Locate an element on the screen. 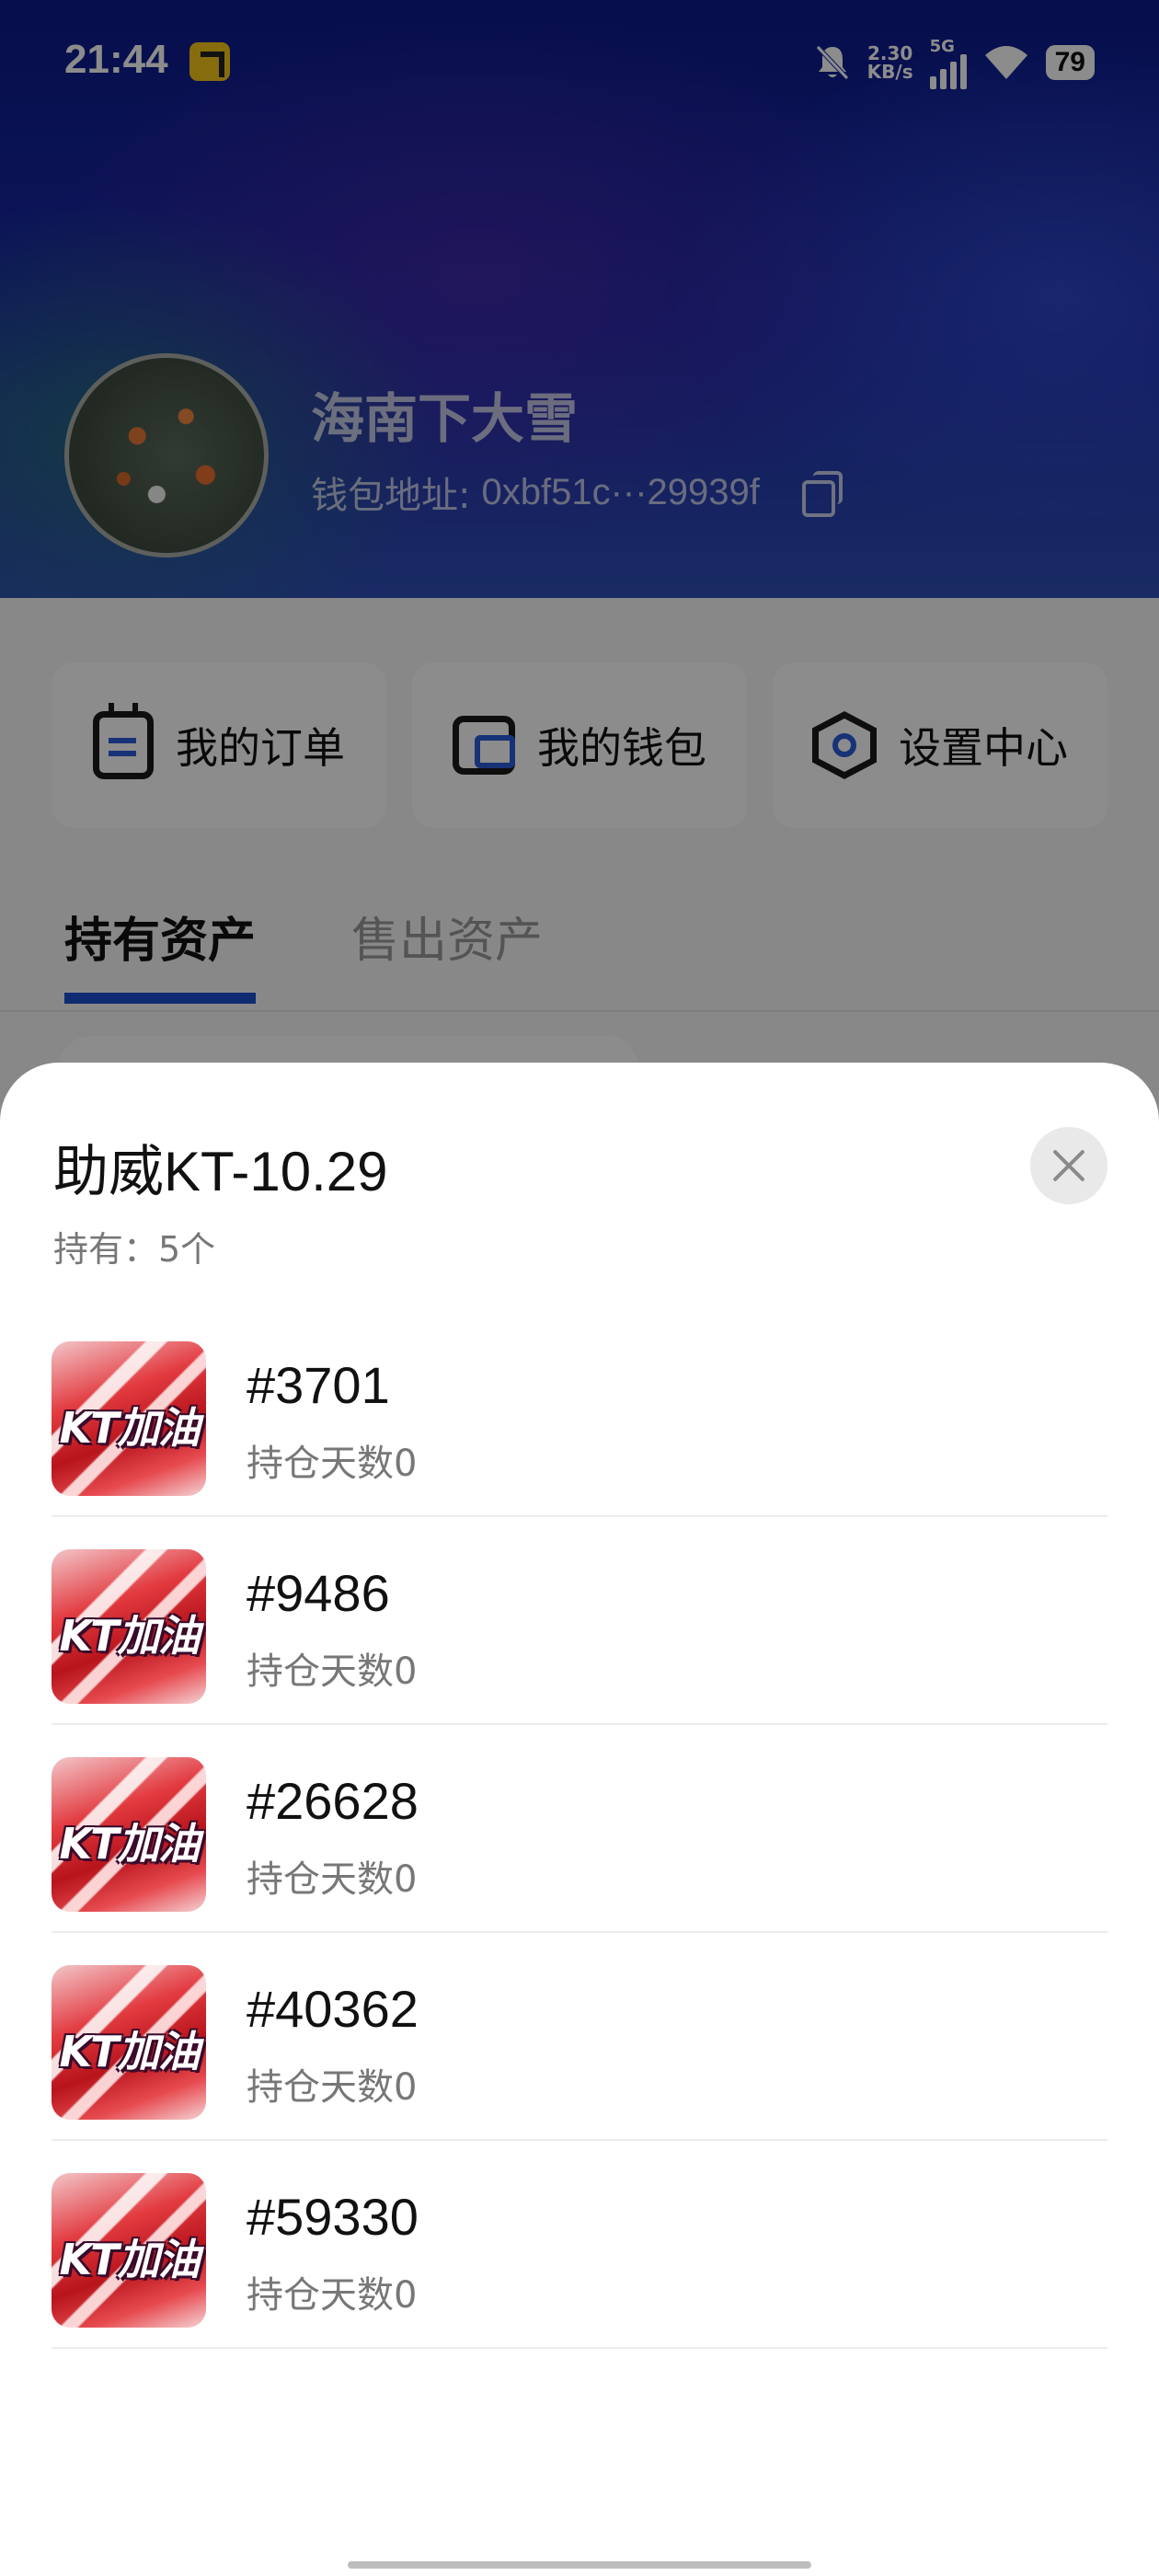  list-item: KT加油 #59330 持仓天数0 is located at coordinates (579, 2245).